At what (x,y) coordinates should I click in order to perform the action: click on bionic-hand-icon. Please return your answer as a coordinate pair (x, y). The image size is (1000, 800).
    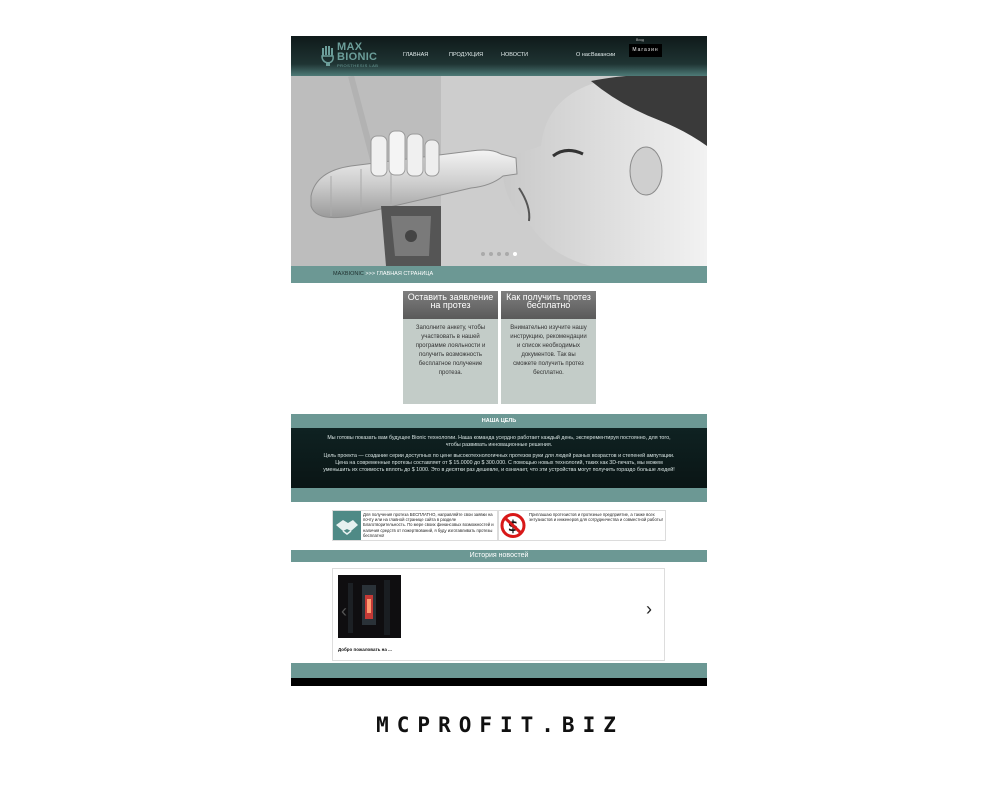
    Looking at the image, I should click on (327, 56).